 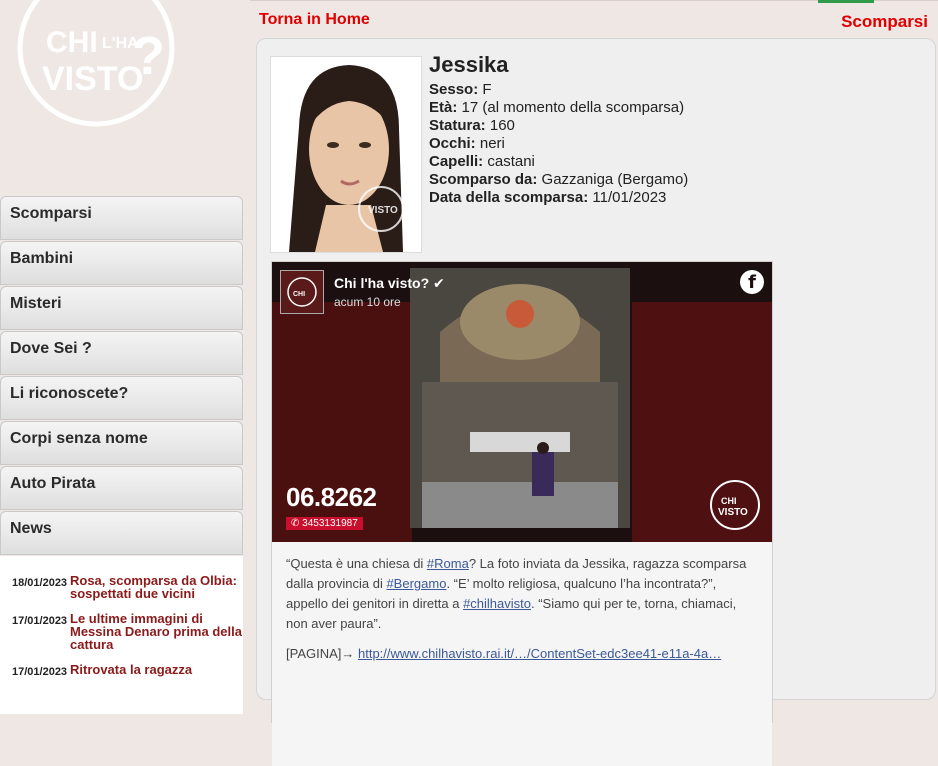 What do you see at coordinates (454, 89) in the screenshot?
I see `field-label: Sesso:` at bounding box center [454, 89].